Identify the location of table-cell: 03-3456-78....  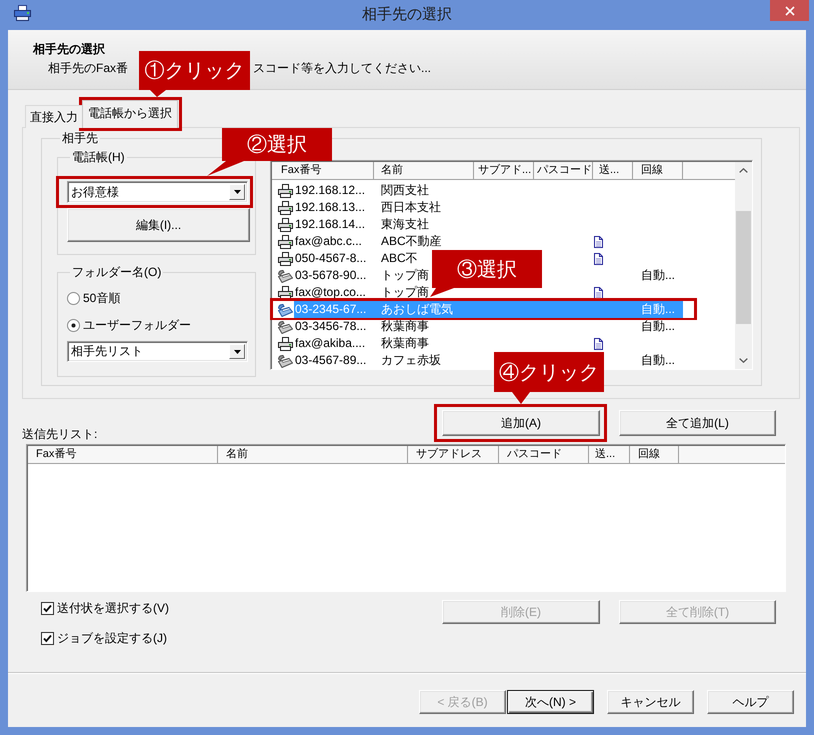
(330, 326).